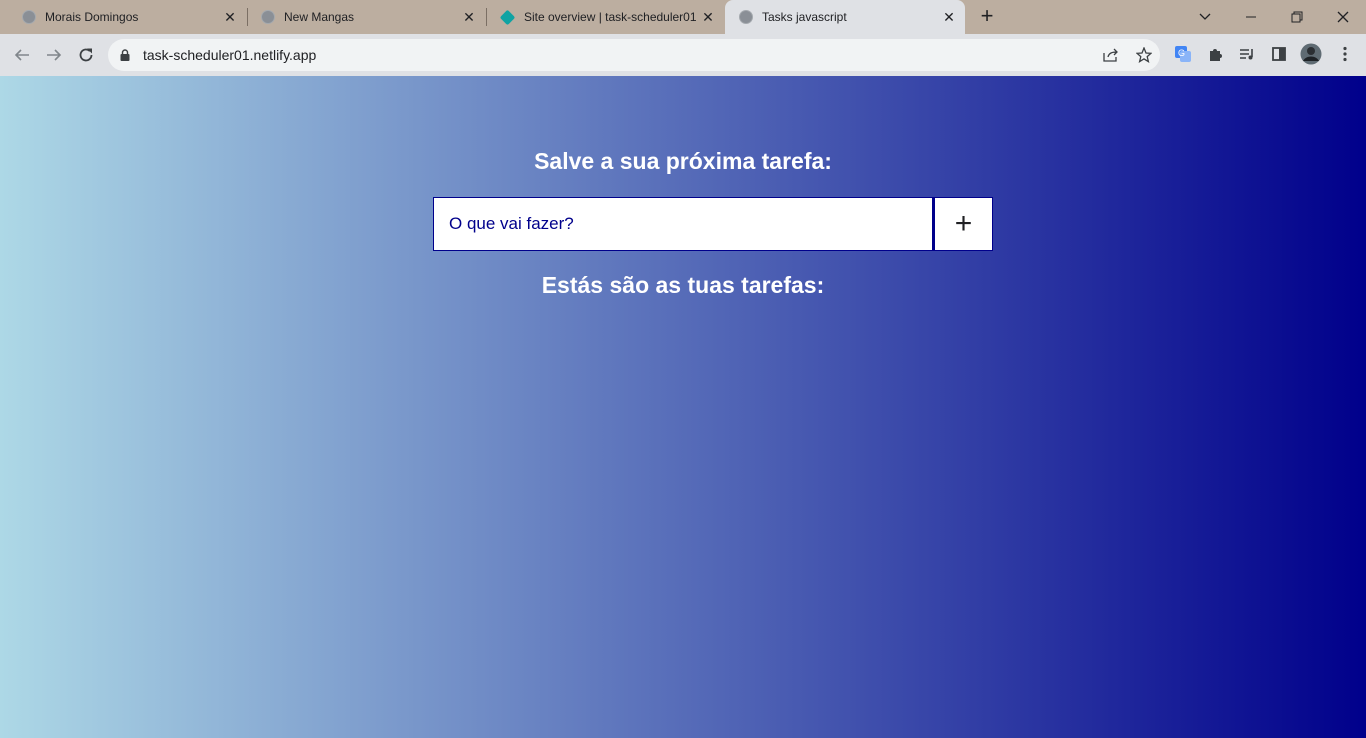 This screenshot has width=1366, height=738. Describe the element at coordinates (507, 17) in the screenshot. I see `netlify-icon` at that location.